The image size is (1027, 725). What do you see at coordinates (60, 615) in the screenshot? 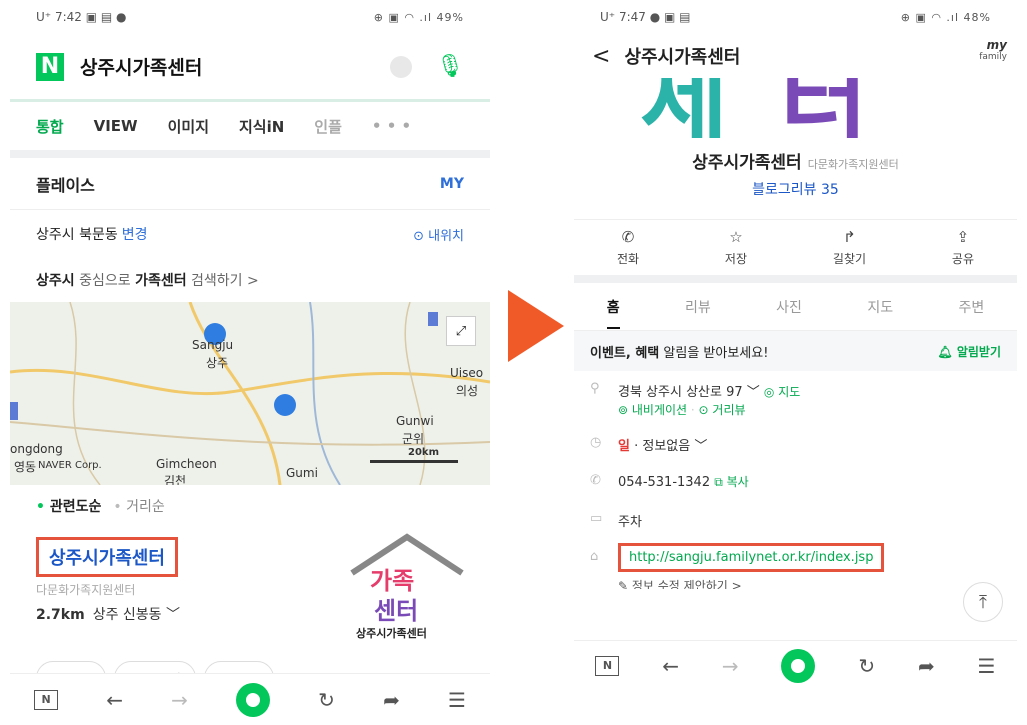
I see `distance-value: 2.7km` at bounding box center [60, 615].